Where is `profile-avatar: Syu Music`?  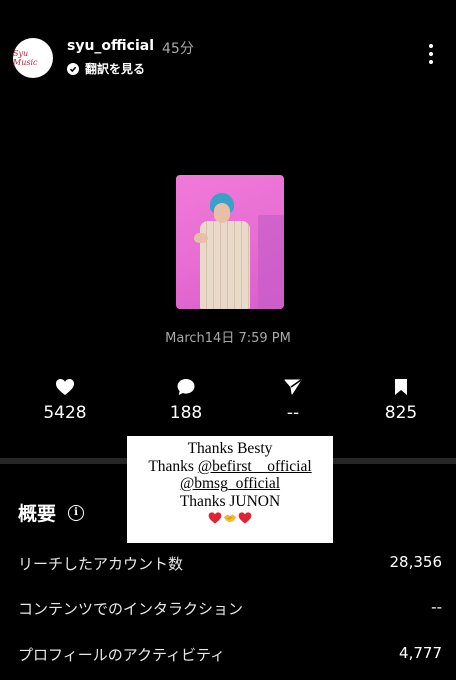 profile-avatar: Syu Music is located at coordinates (33, 58).